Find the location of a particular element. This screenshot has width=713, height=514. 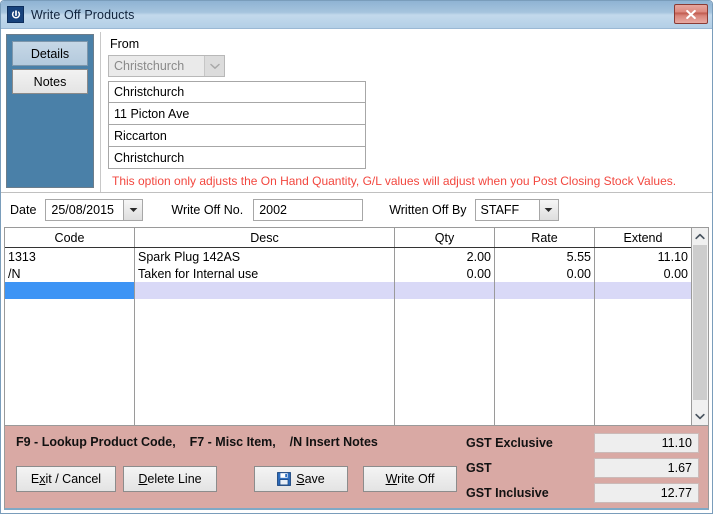

delete-line-button: Delete Line is located at coordinates (170, 479).